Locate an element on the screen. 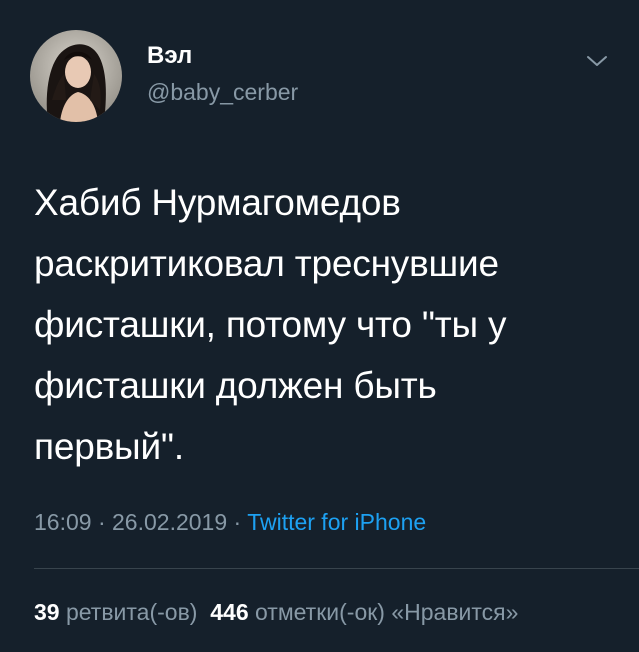 This screenshot has height=652, width=639. retweets-count: 39 is located at coordinates (47, 612).